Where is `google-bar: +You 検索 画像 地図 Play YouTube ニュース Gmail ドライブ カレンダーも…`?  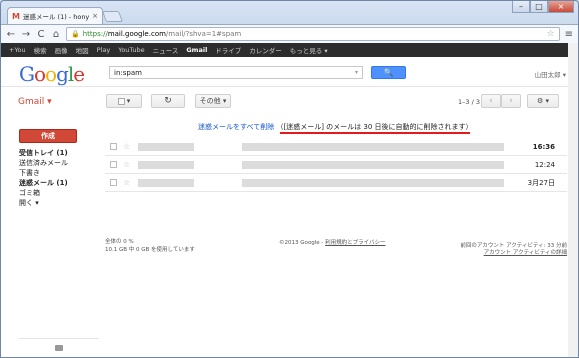 google-bar: +You 検索 画像 地図 Play YouTube ニュース Gmail ドライブ カレンダーも… is located at coordinates (289, 50).